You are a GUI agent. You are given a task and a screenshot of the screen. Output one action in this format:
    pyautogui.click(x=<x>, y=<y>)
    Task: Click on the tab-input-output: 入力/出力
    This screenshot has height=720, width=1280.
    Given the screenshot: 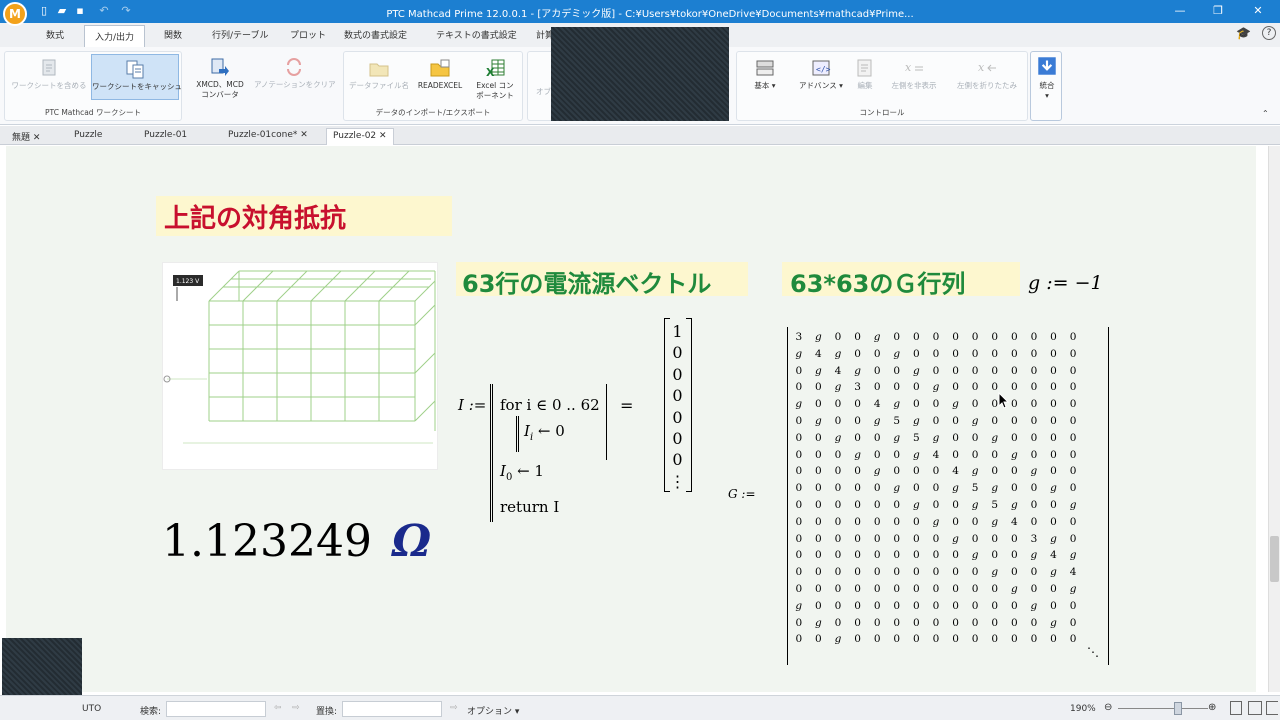 What is the action you would take?
    pyautogui.click(x=115, y=36)
    